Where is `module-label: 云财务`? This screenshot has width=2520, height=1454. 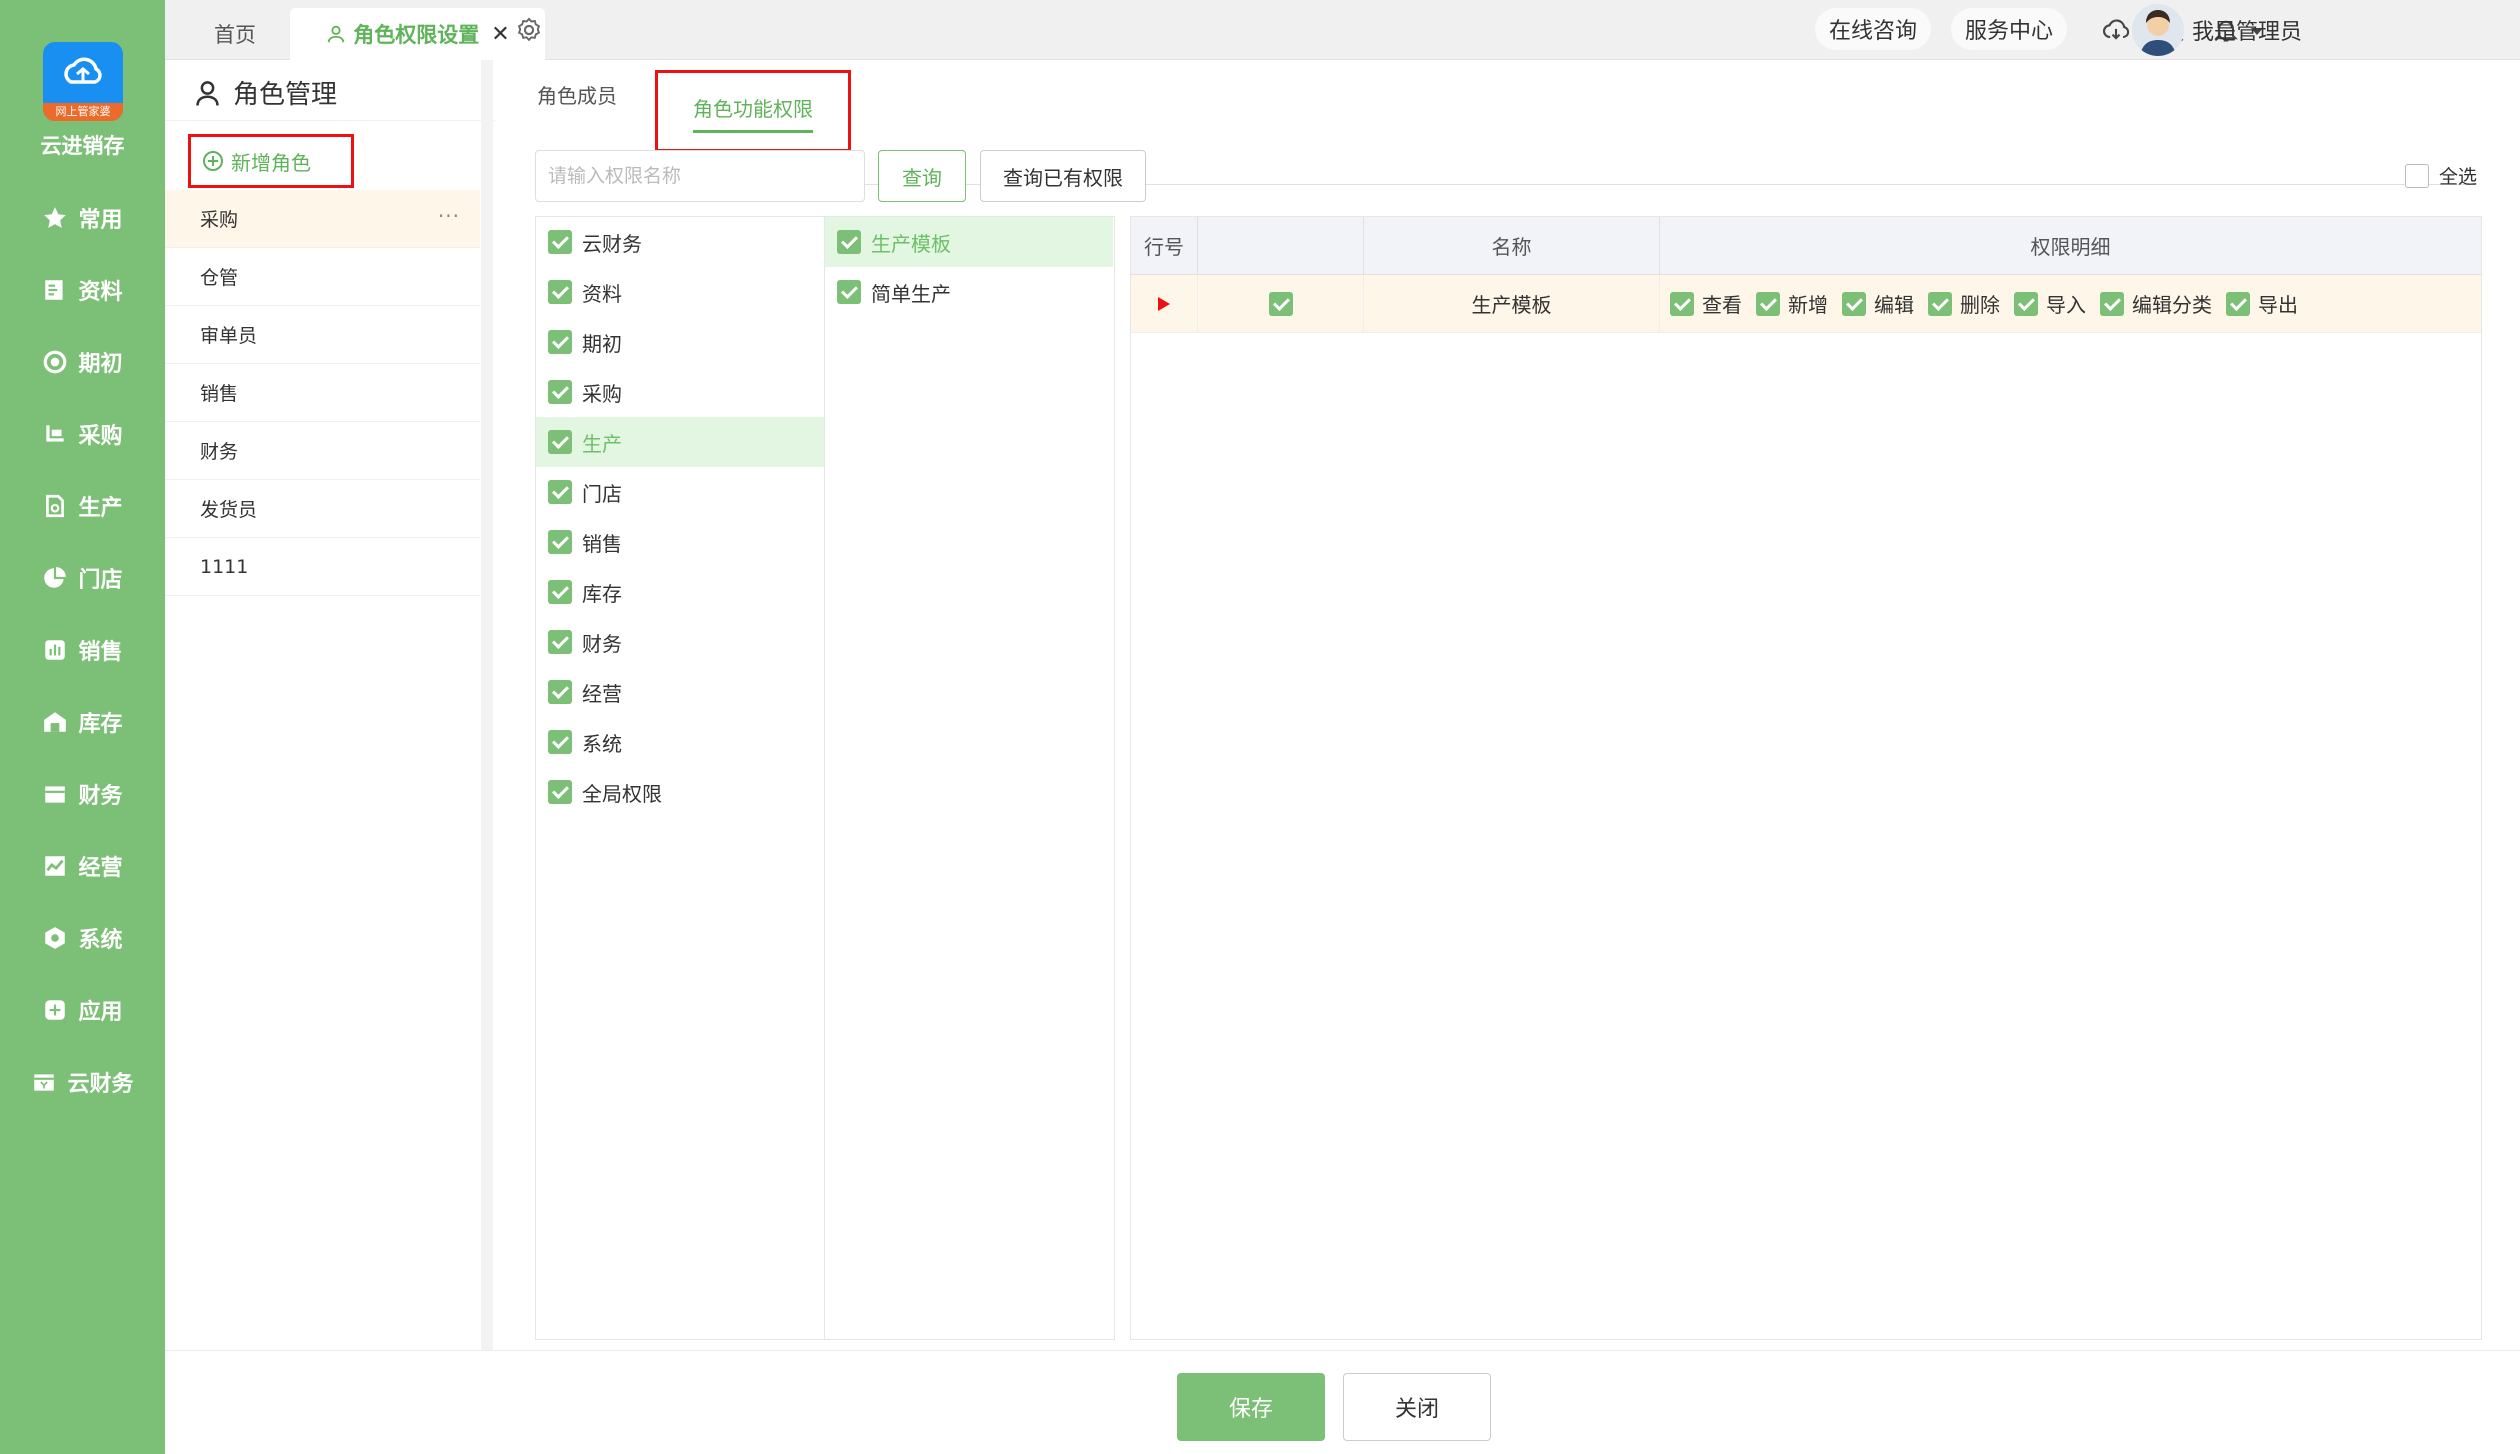 module-label: 云财务 is located at coordinates (612, 243).